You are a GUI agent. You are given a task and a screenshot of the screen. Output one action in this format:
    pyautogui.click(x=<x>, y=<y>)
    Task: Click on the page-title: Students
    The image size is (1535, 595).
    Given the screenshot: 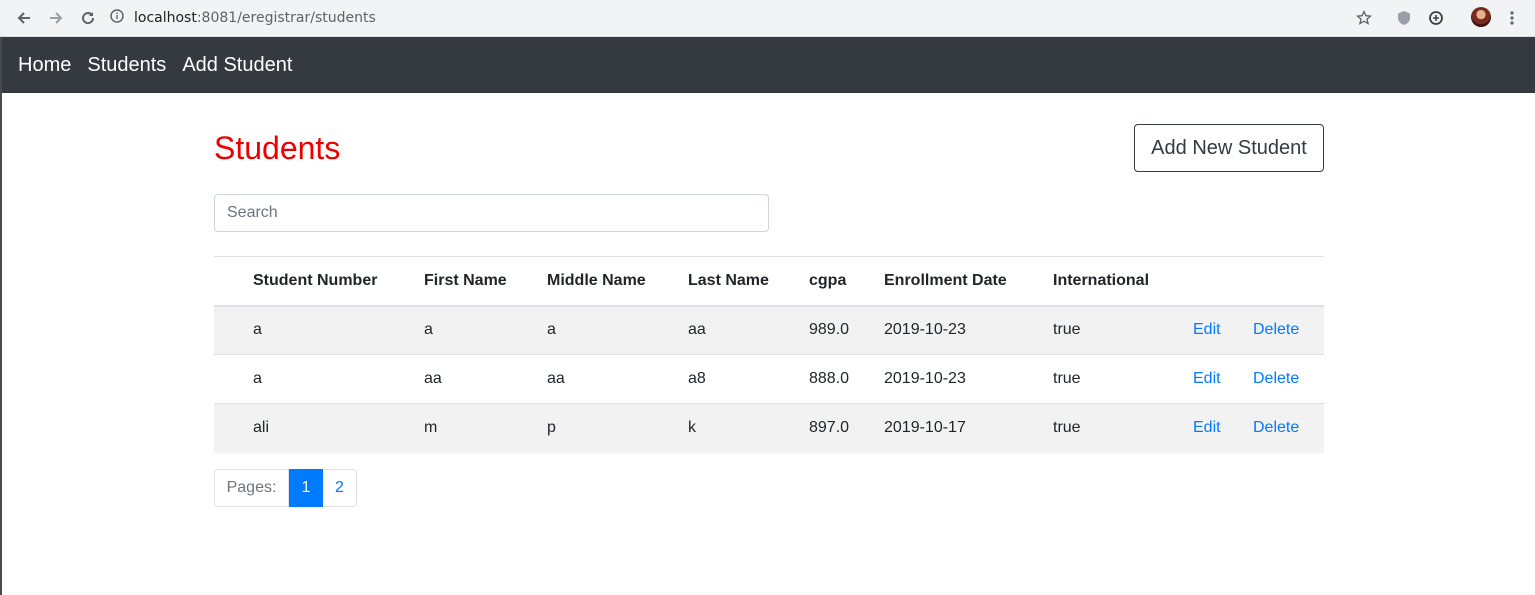 What is the action you would take?
    pyautogui.click(x=277, y=148)
    